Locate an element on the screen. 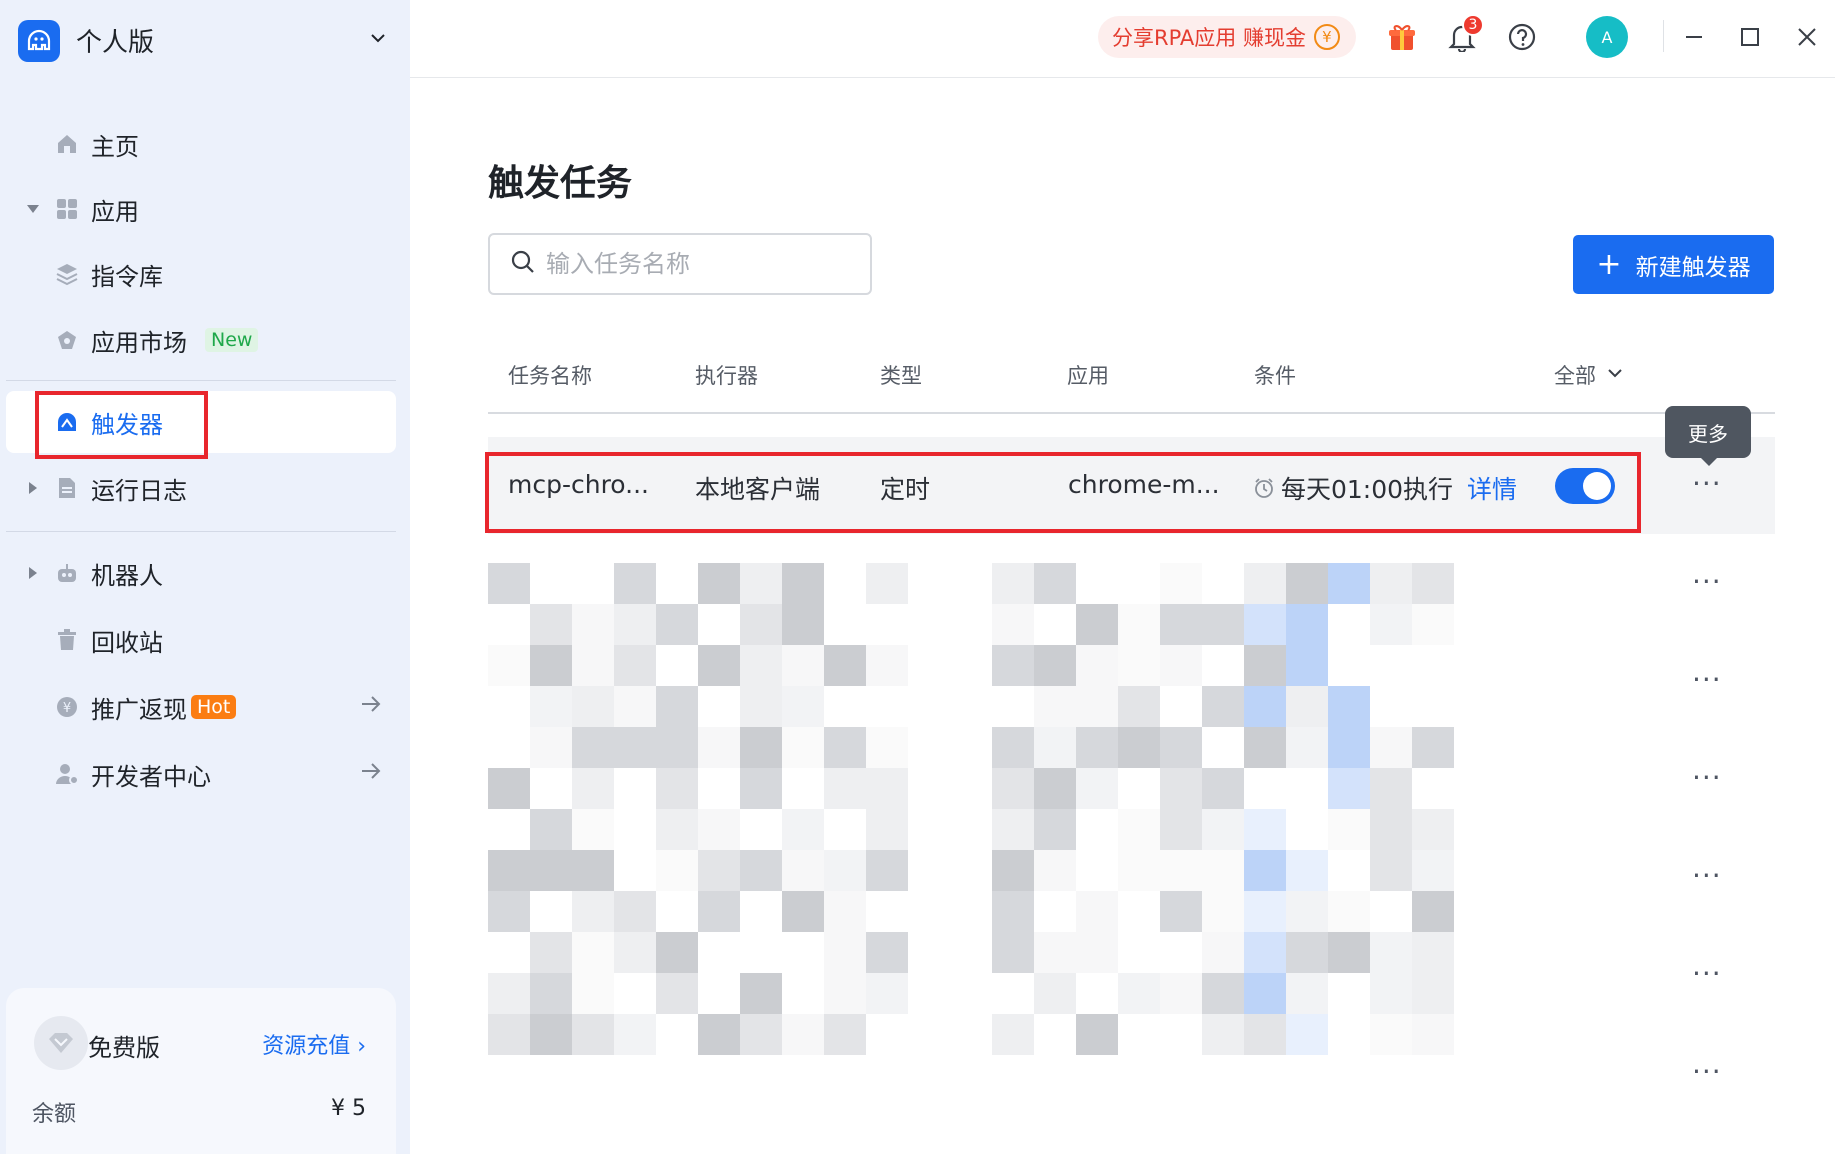 This screenshot has width=1835, height=1154. sidebar-item-developer: 开发者中心 is located at coordinates (205, 774).